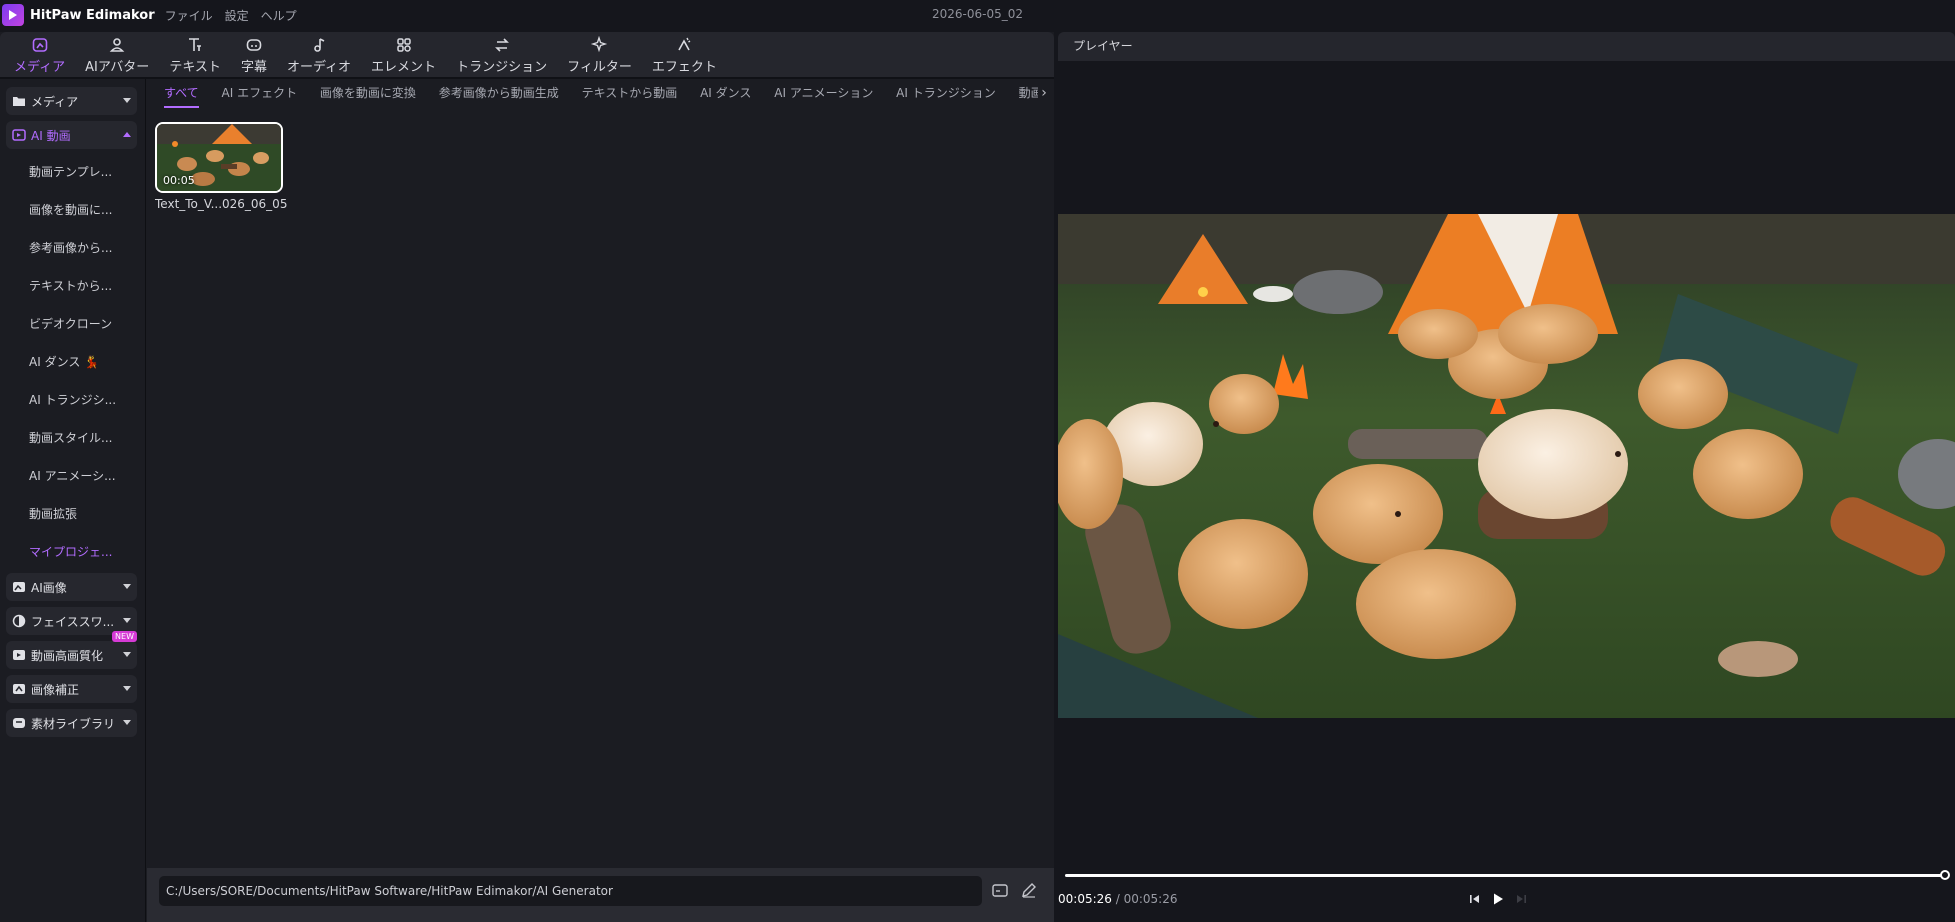 The height and width of the screenshot is (922, 1955). What do you see at coordinates (195, 54) in the screenshot?
I see `tool-text: テキスト` at bounding box center [195, 54].